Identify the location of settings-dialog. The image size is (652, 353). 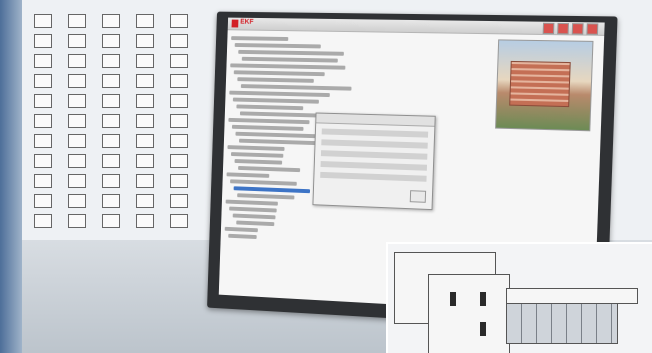
(374, 161).